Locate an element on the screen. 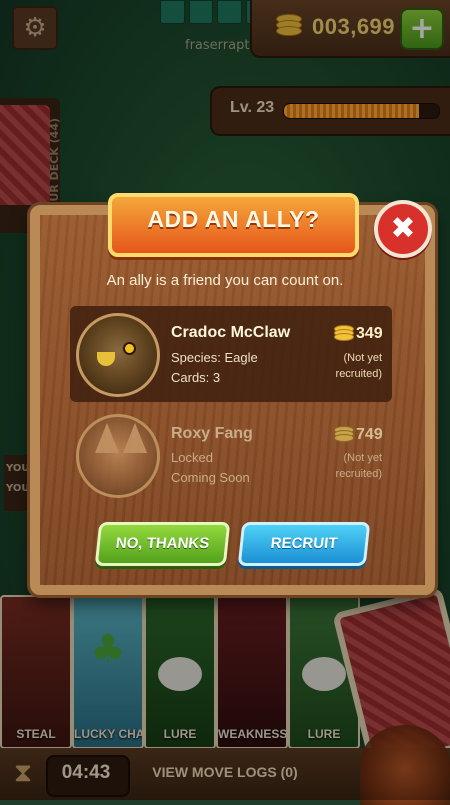 The width and height of the screenshot is (450, 805). eagle-icon is located at coordinates (118, 355).